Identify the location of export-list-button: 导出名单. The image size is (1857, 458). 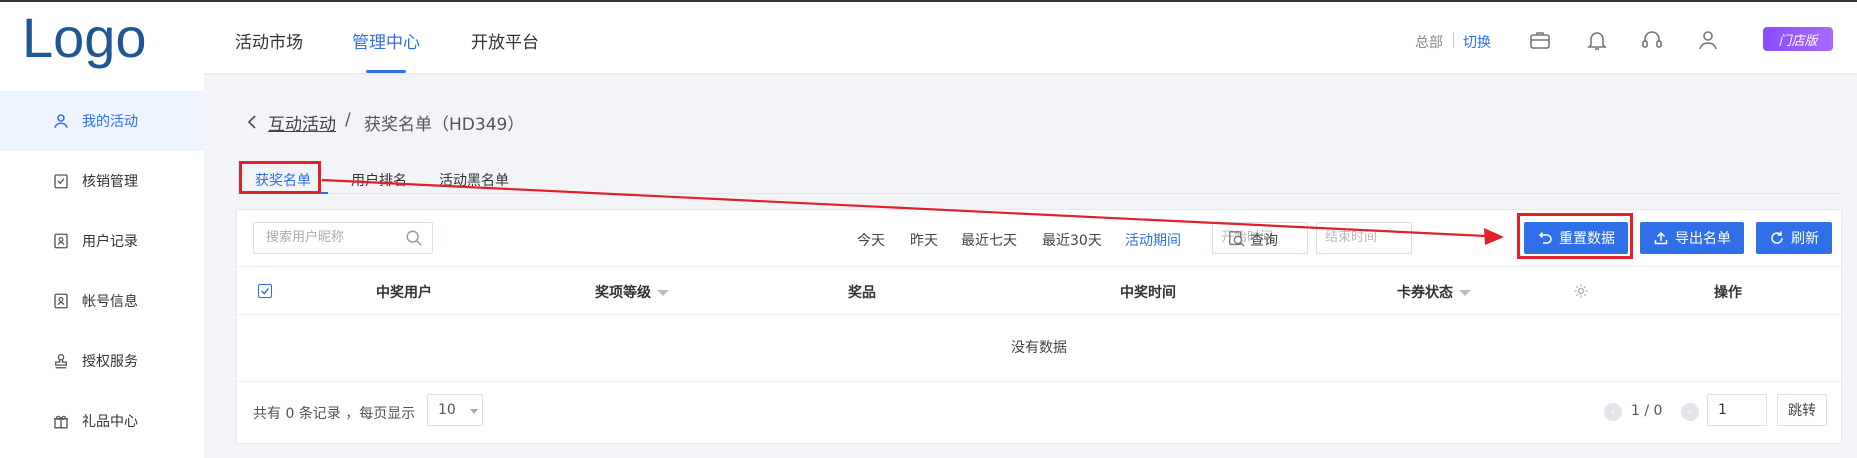
(1692, 238).